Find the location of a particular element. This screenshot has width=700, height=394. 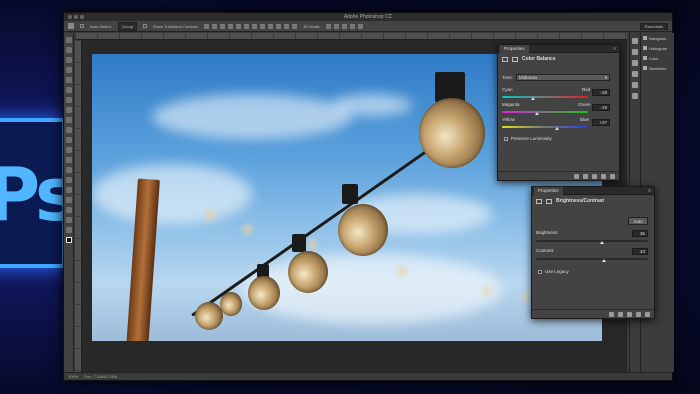

align-icons is located at coordinates (251, 26).